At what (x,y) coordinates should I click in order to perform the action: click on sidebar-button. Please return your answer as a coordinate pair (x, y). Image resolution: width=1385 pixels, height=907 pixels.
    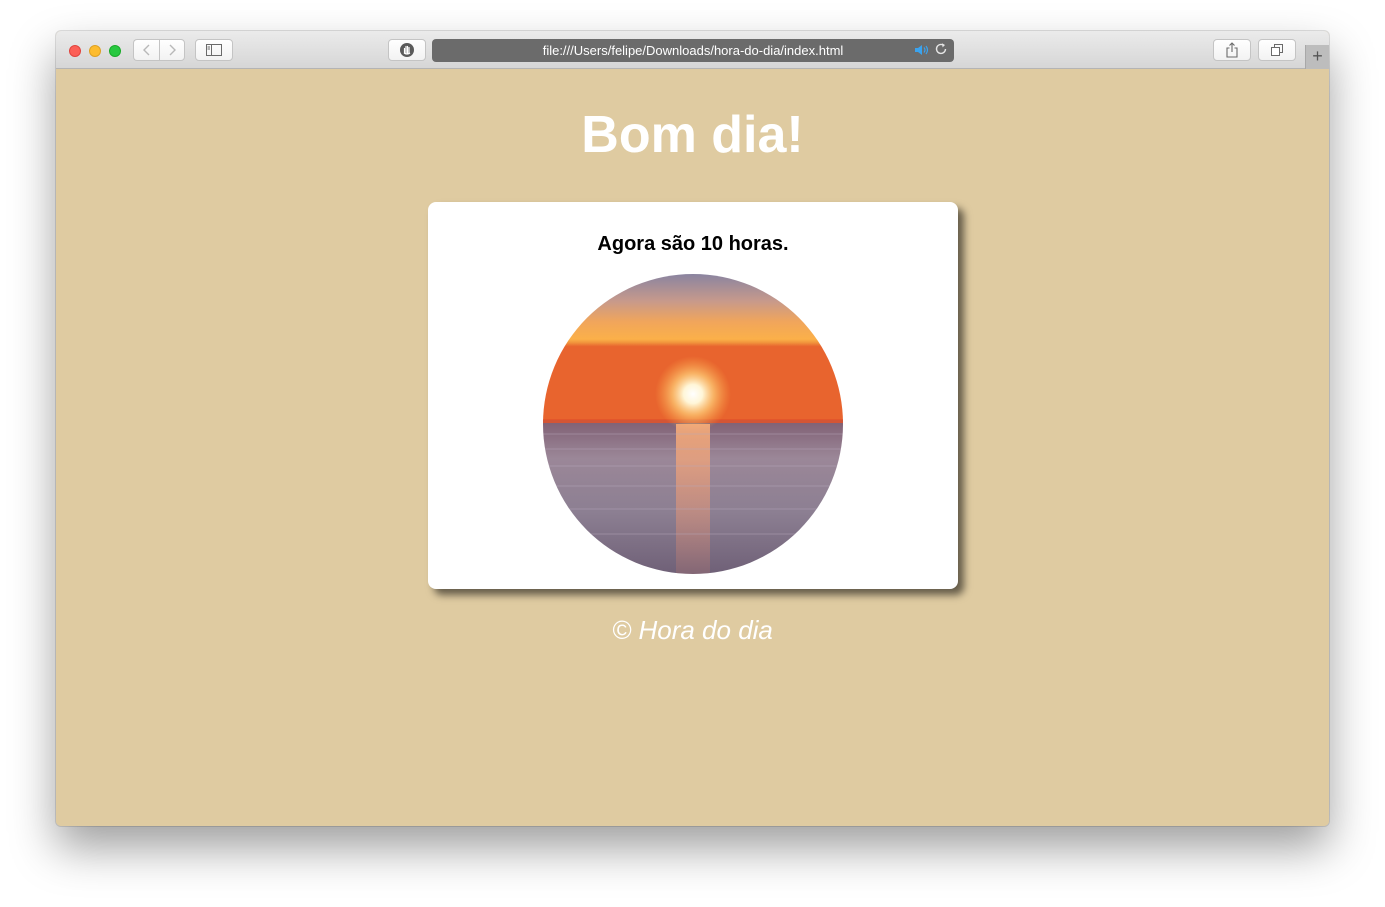
    Looking at the image, I should click on (214, 50).